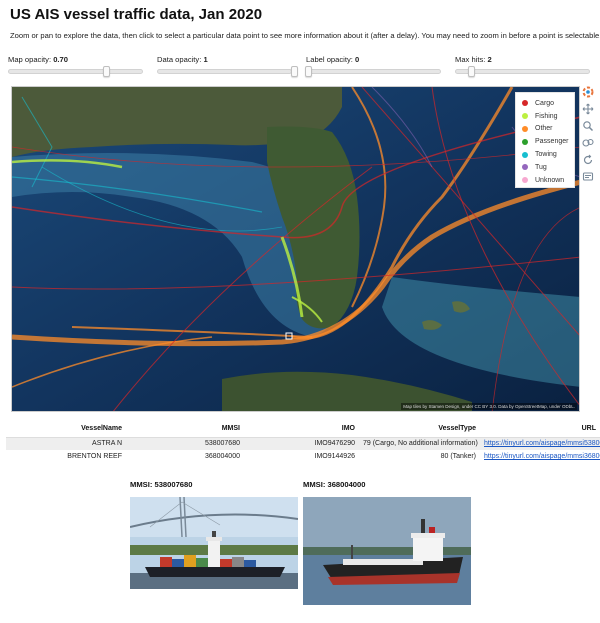 The height and width of the screenshot is (623, 600). What do you see at coordinates (334, 456) in the screenshot?
I see `imo-cell: IMO9144926` at bounding box center [334, 456].